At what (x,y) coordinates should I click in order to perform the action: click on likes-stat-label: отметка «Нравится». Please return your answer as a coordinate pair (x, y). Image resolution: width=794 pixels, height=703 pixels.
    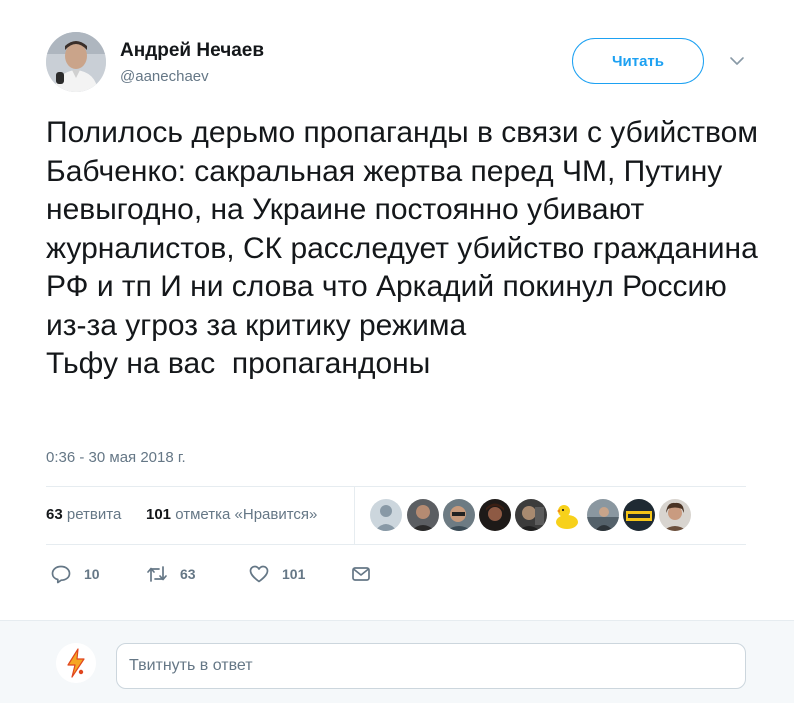
    Looking at the image, I should click on (246, 514).